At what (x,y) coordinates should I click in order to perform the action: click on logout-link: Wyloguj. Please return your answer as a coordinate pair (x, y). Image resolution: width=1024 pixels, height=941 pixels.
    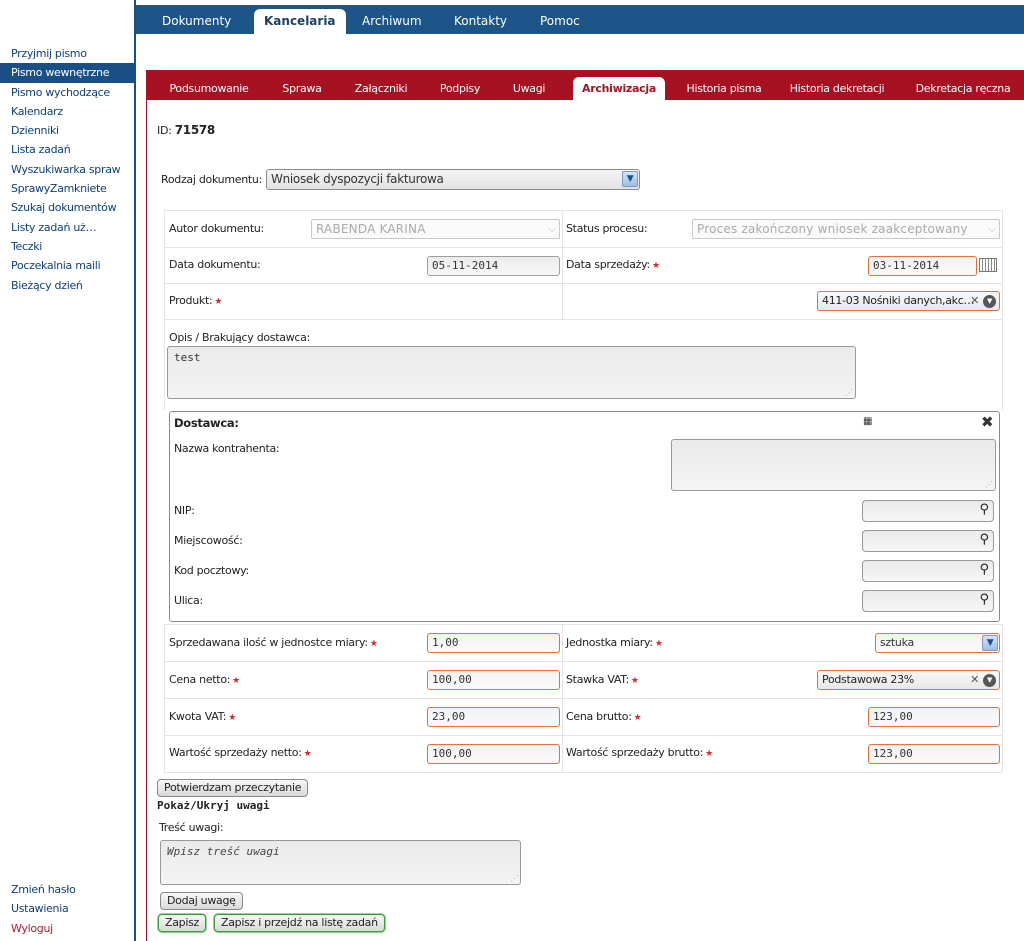
    Looking at the image, I should click on (67, 928).